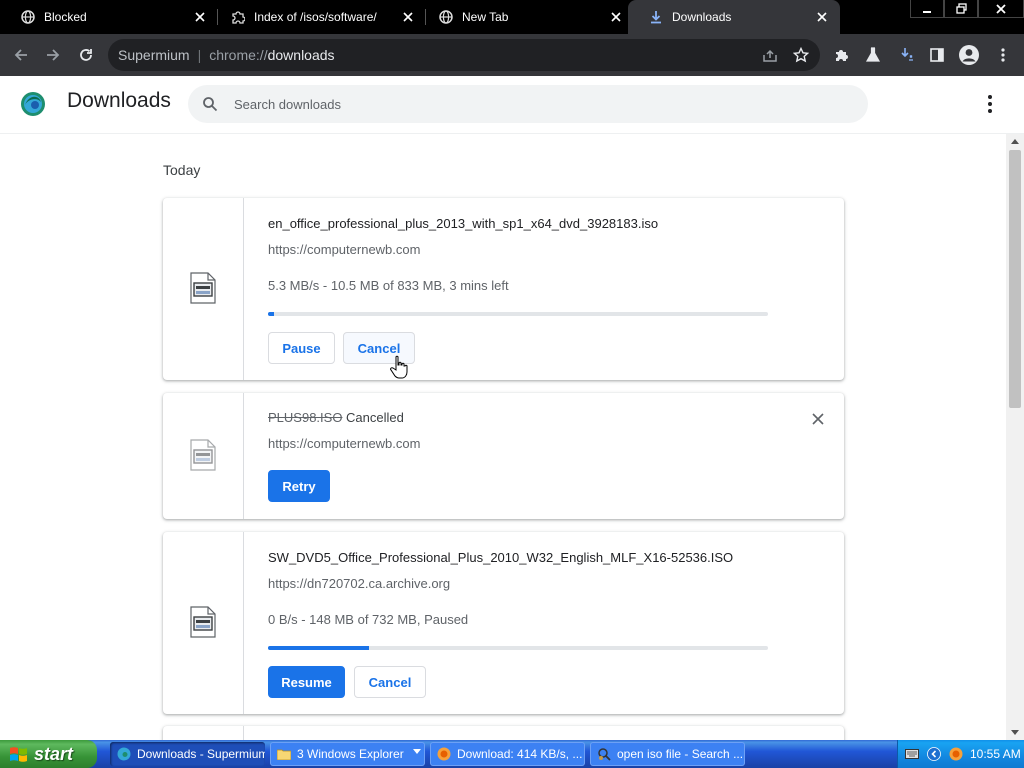 Image resolution: width=1024 pixels, height=768 pixels. I want to click on taskbar-item-windows-explorer: 3 Windows Explorer, so click(347, 754).